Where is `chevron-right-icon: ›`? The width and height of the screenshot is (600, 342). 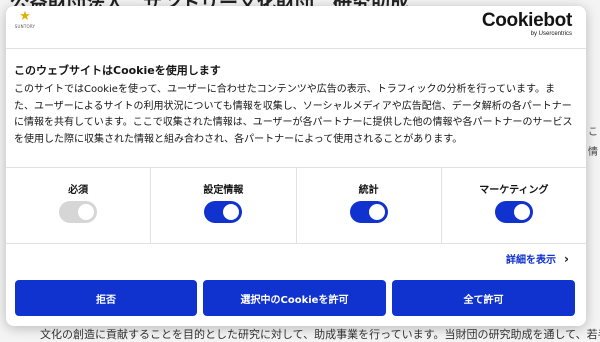 chevron-right-icon: › is located at coordinates (566, 258).